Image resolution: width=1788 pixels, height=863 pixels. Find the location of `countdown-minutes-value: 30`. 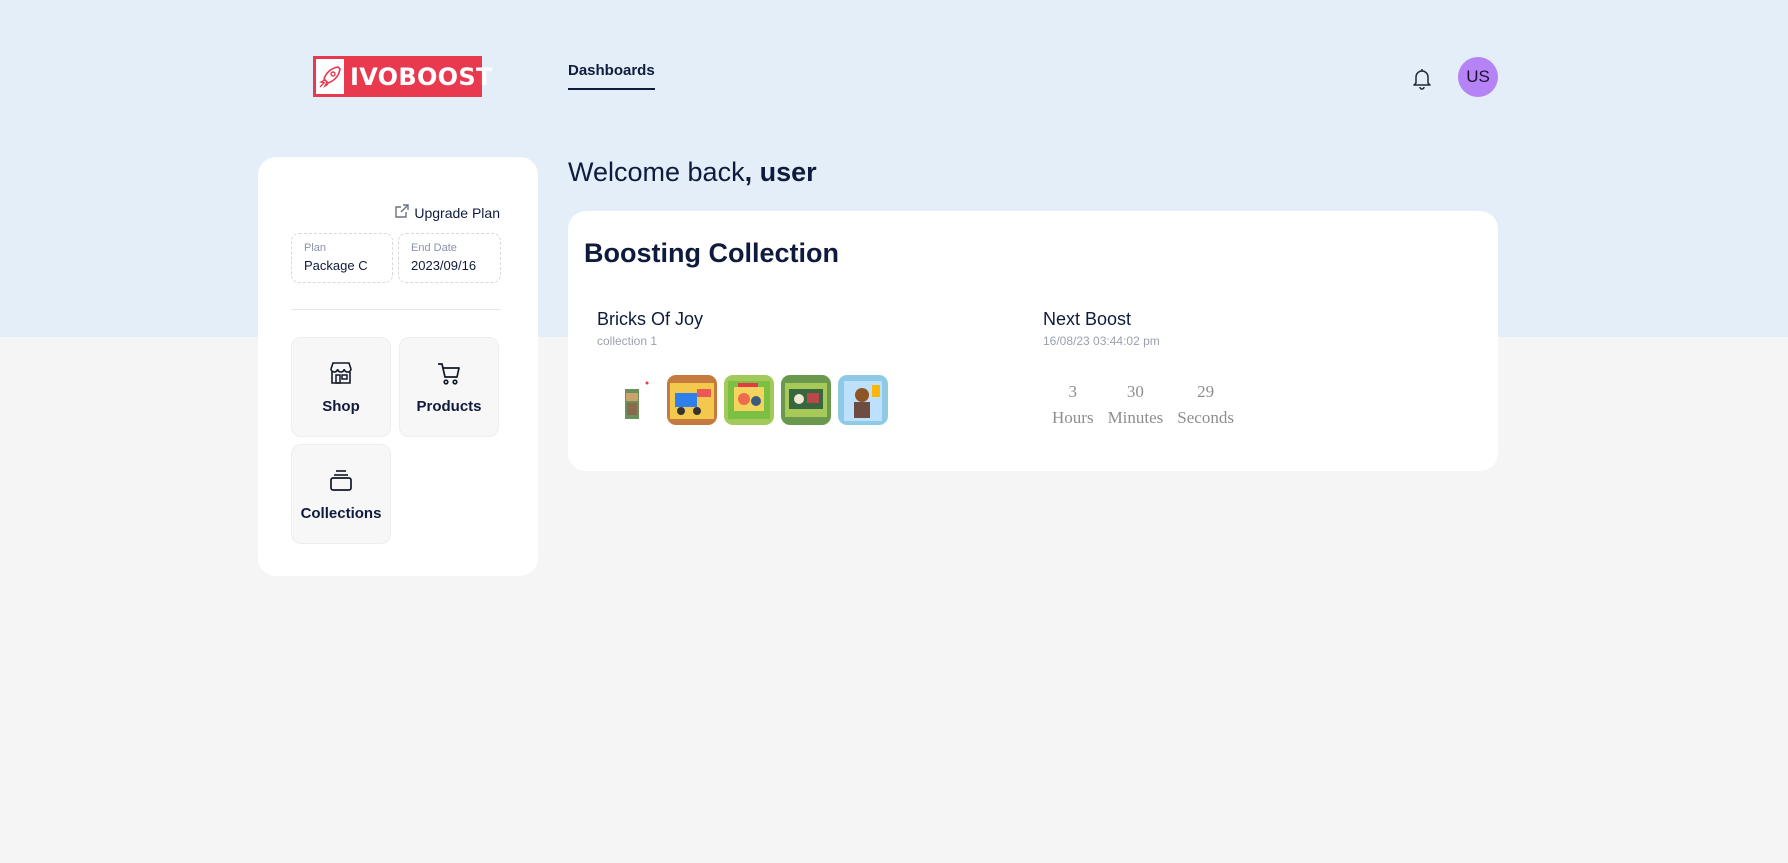

countdown-minutes-value: 30 is located at coordinates (1135, 391).